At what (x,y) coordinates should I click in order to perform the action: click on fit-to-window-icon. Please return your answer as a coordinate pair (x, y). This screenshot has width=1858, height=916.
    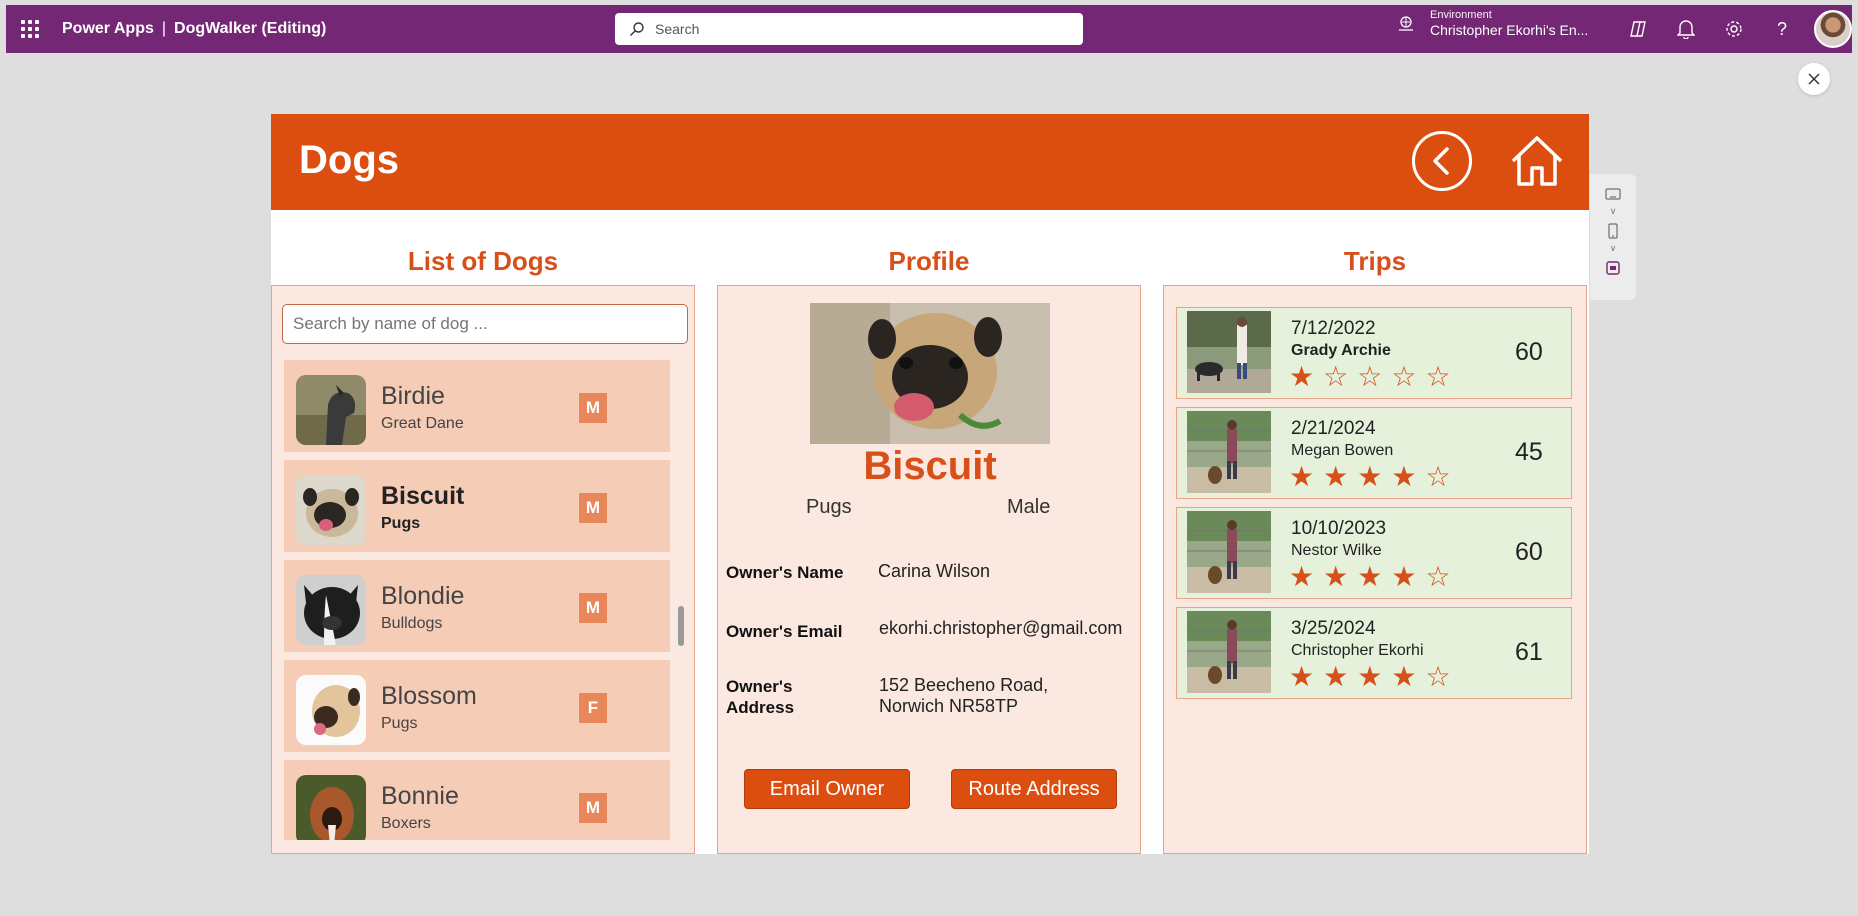
    Looking at the image, I should click on (1613, 268).